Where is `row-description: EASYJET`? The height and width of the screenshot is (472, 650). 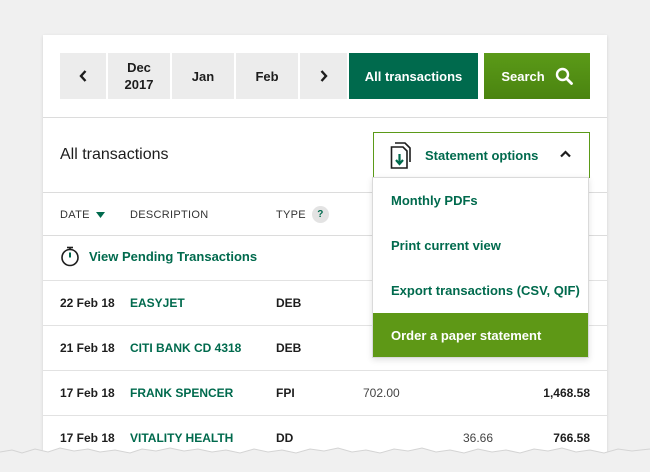 row-description: EASYJET is located at coordinates (157, 303).